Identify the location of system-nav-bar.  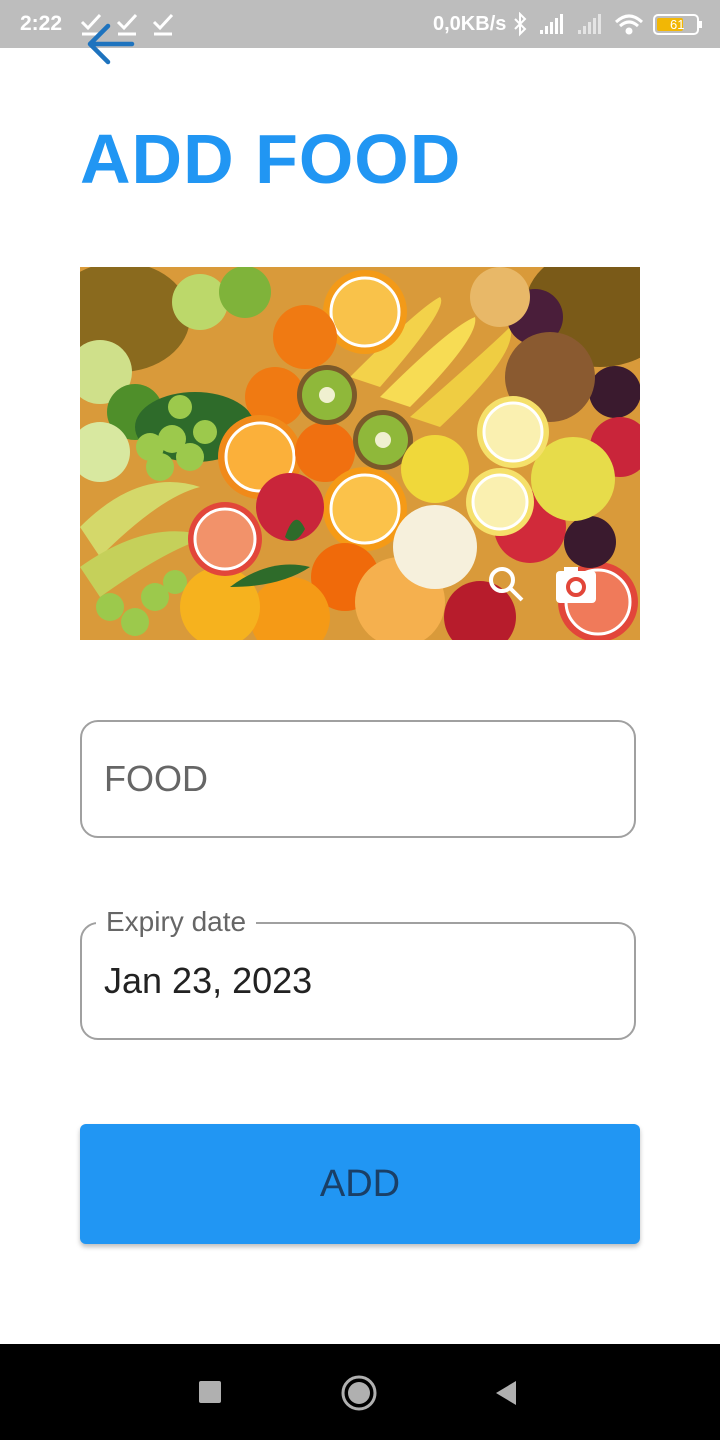
(360, 1392).